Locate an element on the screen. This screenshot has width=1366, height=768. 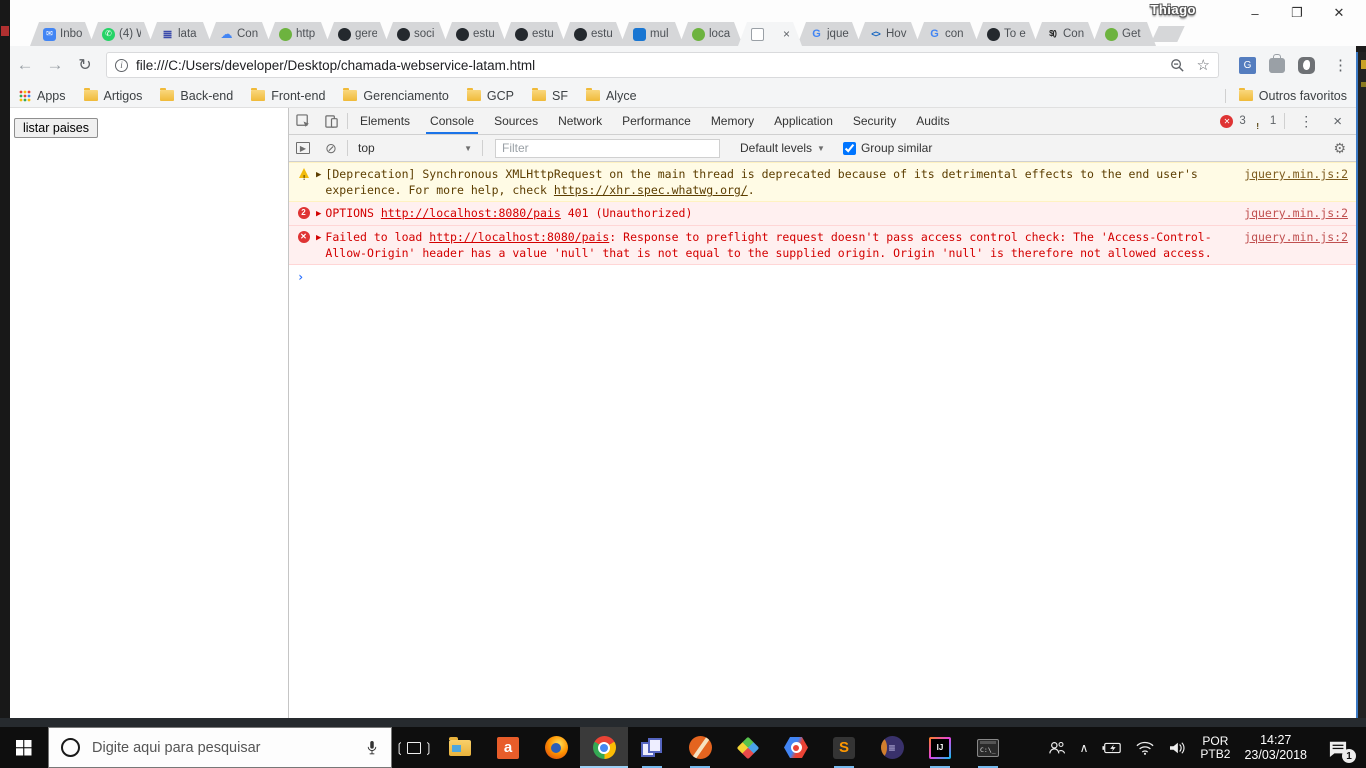
taskbar-chrome is located at coordinates (604, 747).